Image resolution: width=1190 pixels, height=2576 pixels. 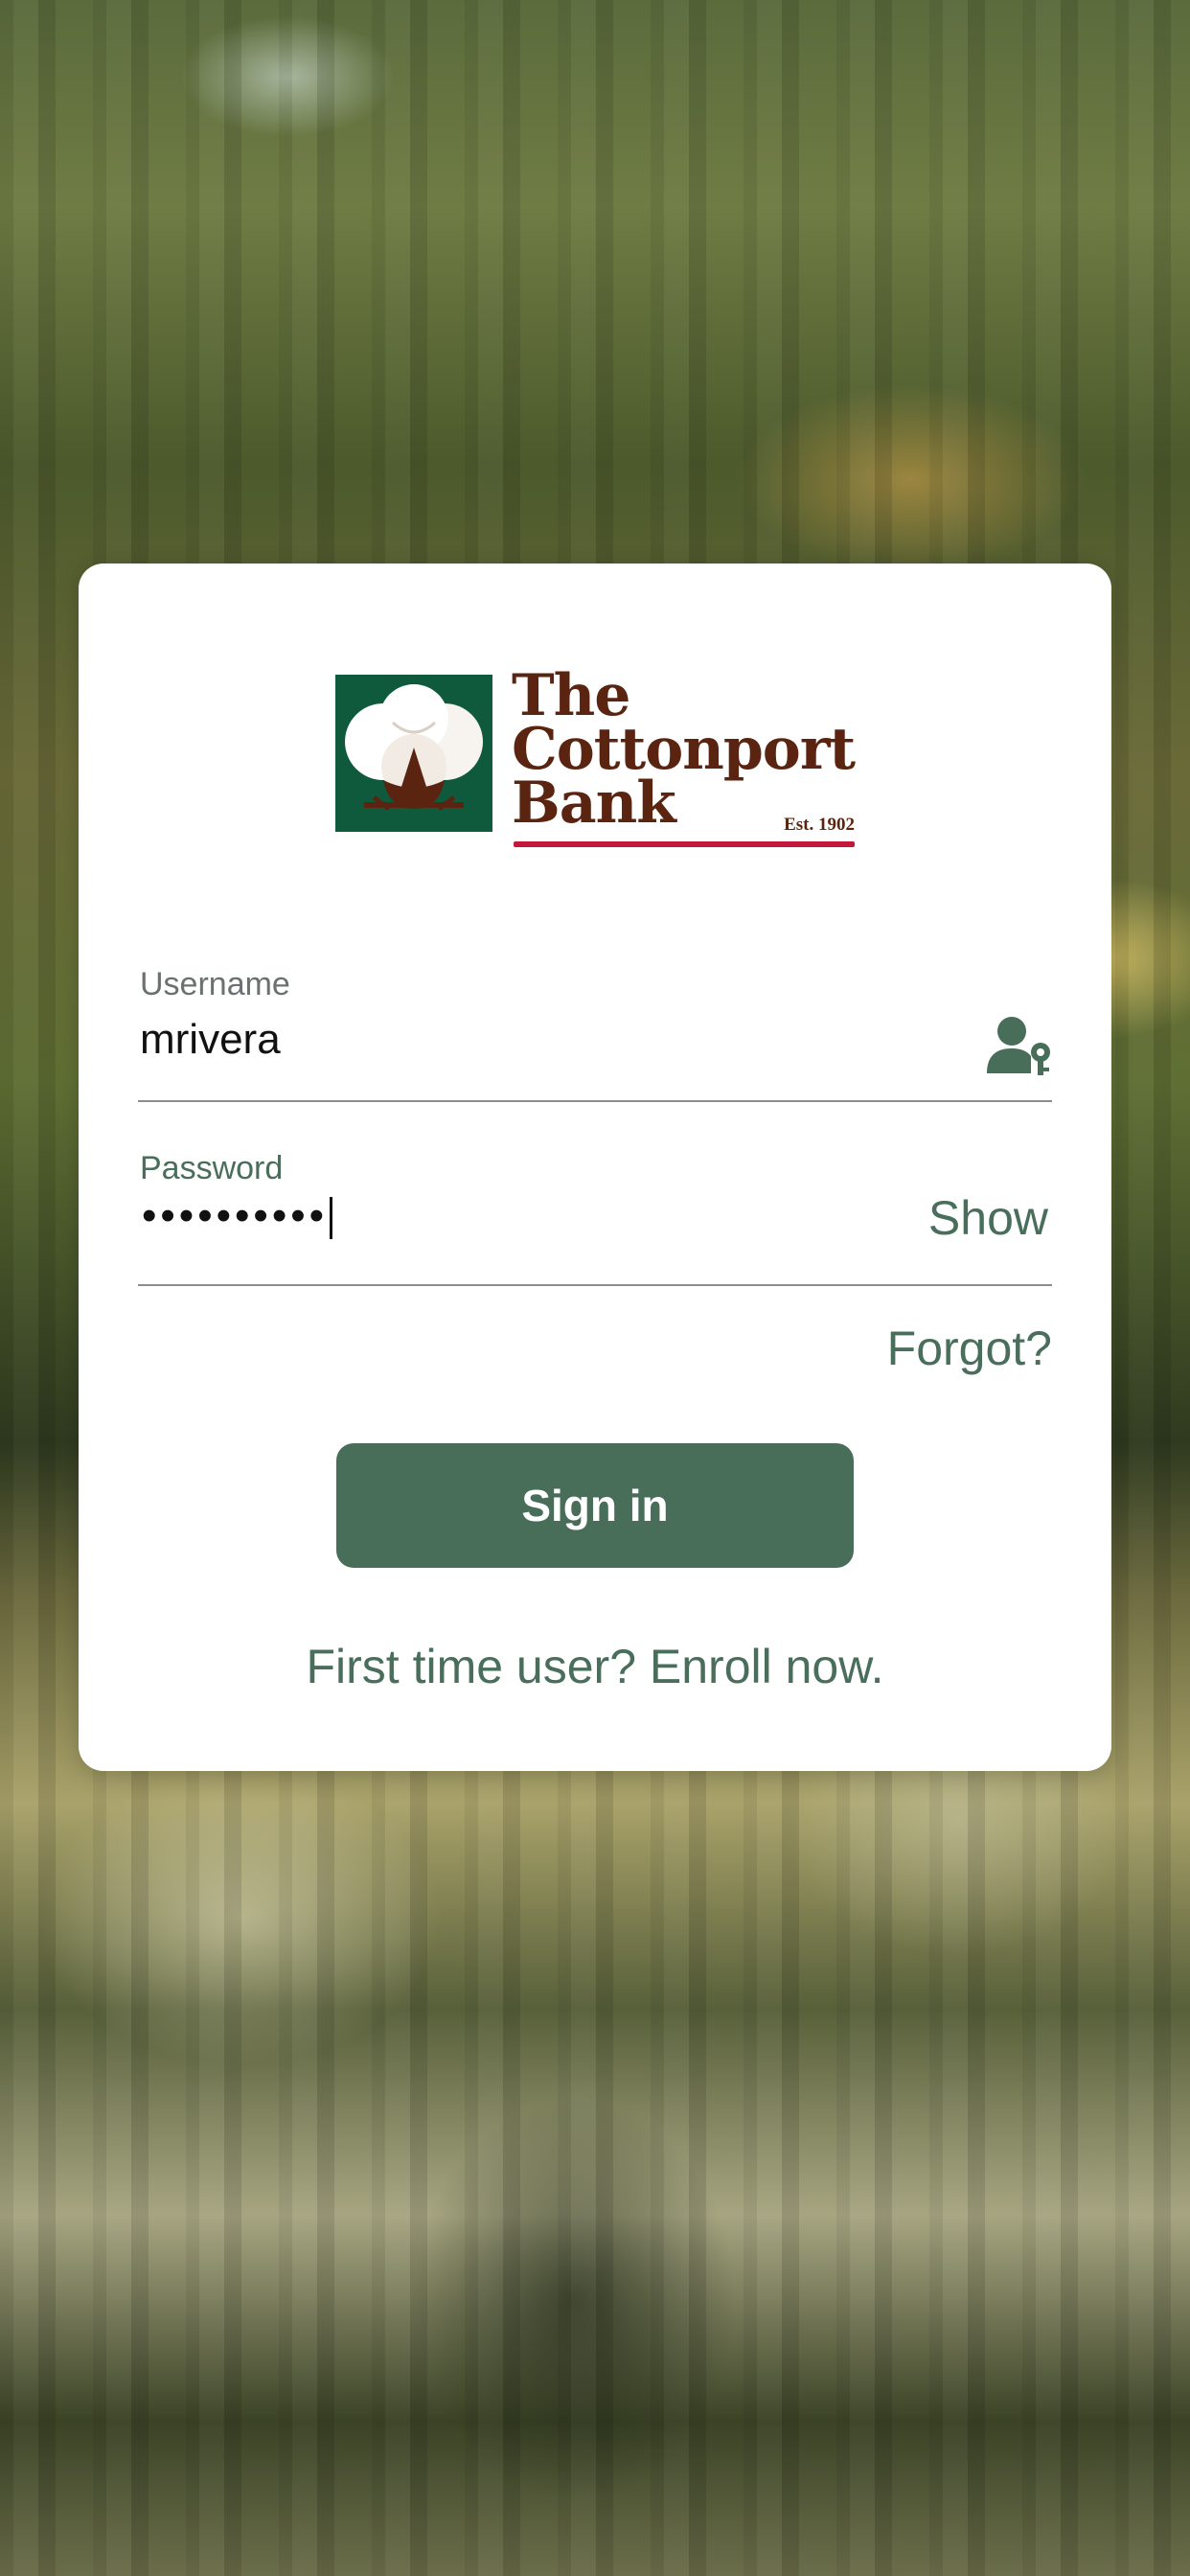 I want to click on logo-word-cottonport: Cottonport, so click(x=684, y=749).